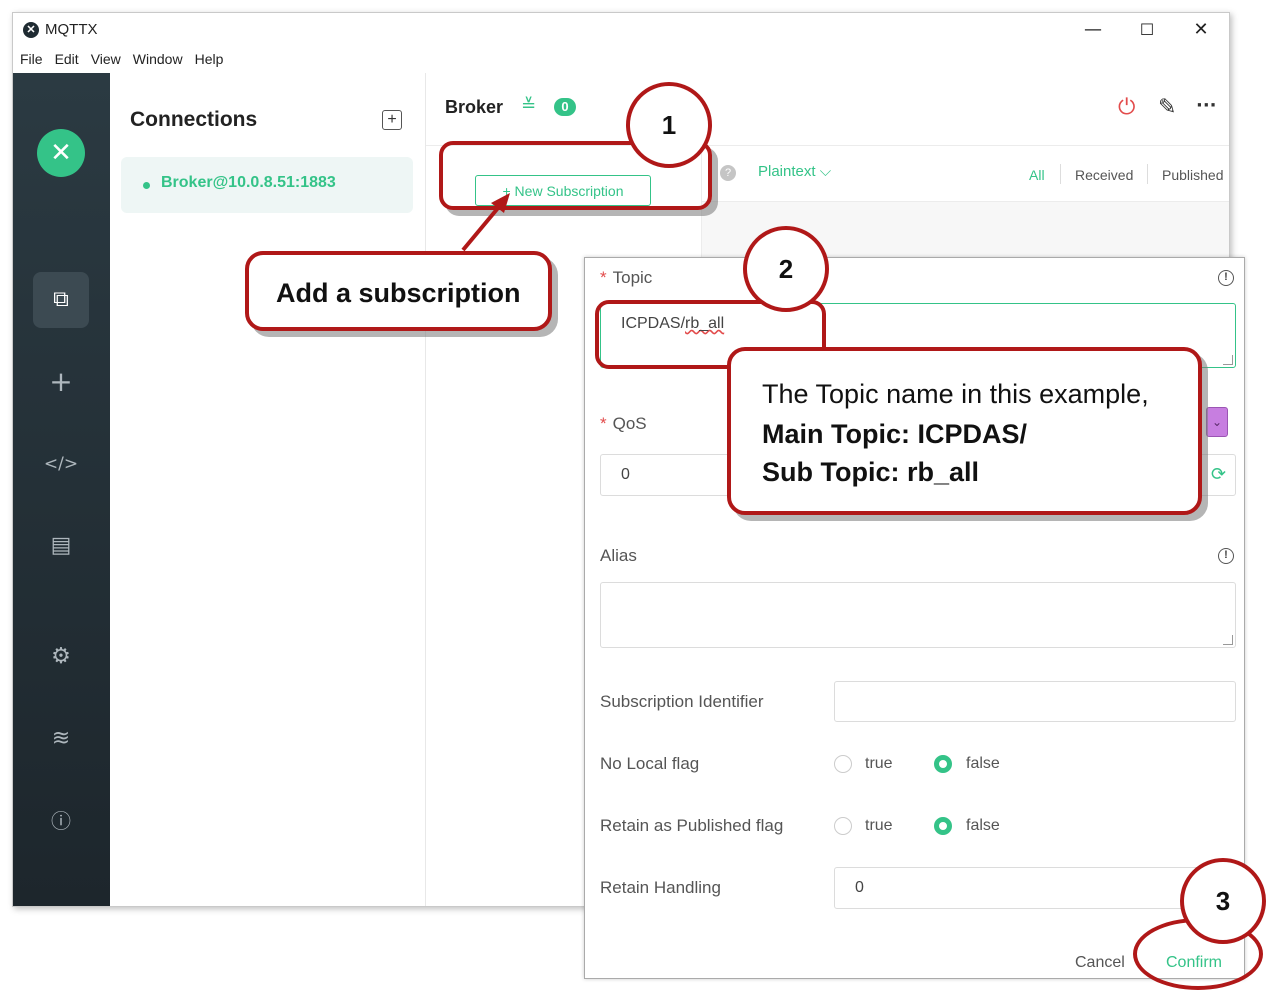 The image size is (1266, 995). Describe the element at coordinates (66, 62) in the screenshot. I see `menu-edit: Edit` at that location.